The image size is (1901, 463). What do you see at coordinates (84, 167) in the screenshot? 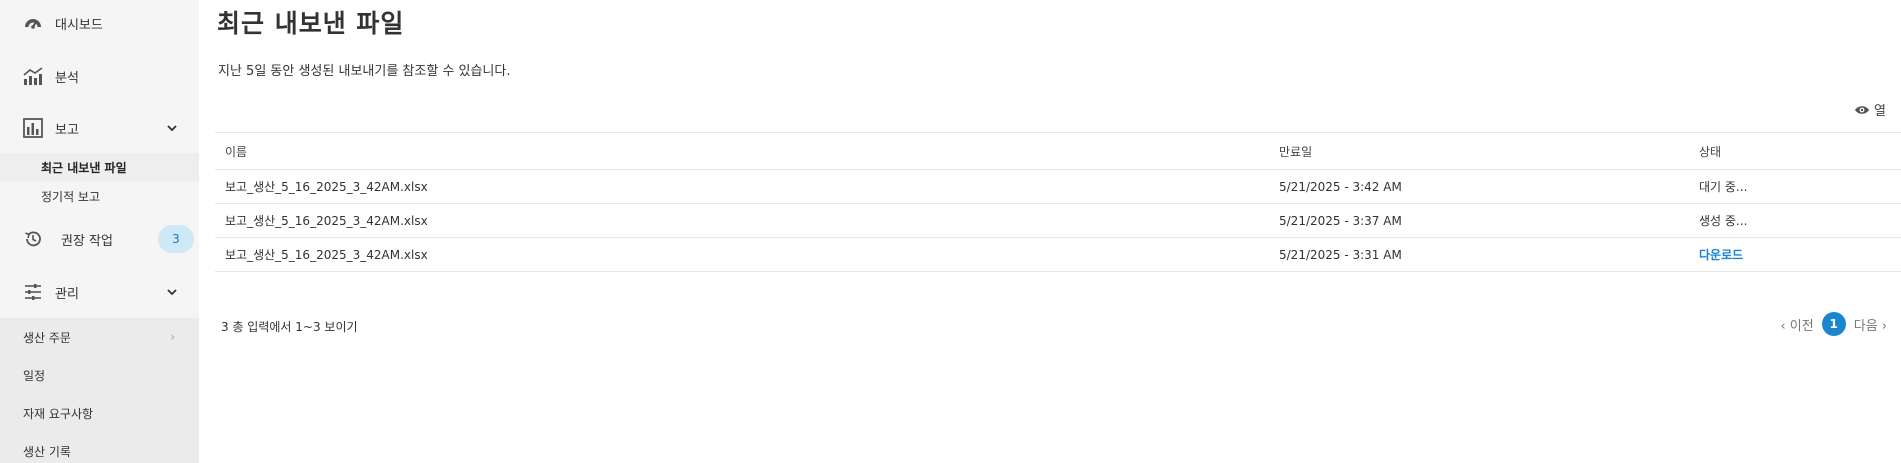
I see `sidebar-subitem-label: 최근 내보낸 파일` at bounding box center [84, 167].